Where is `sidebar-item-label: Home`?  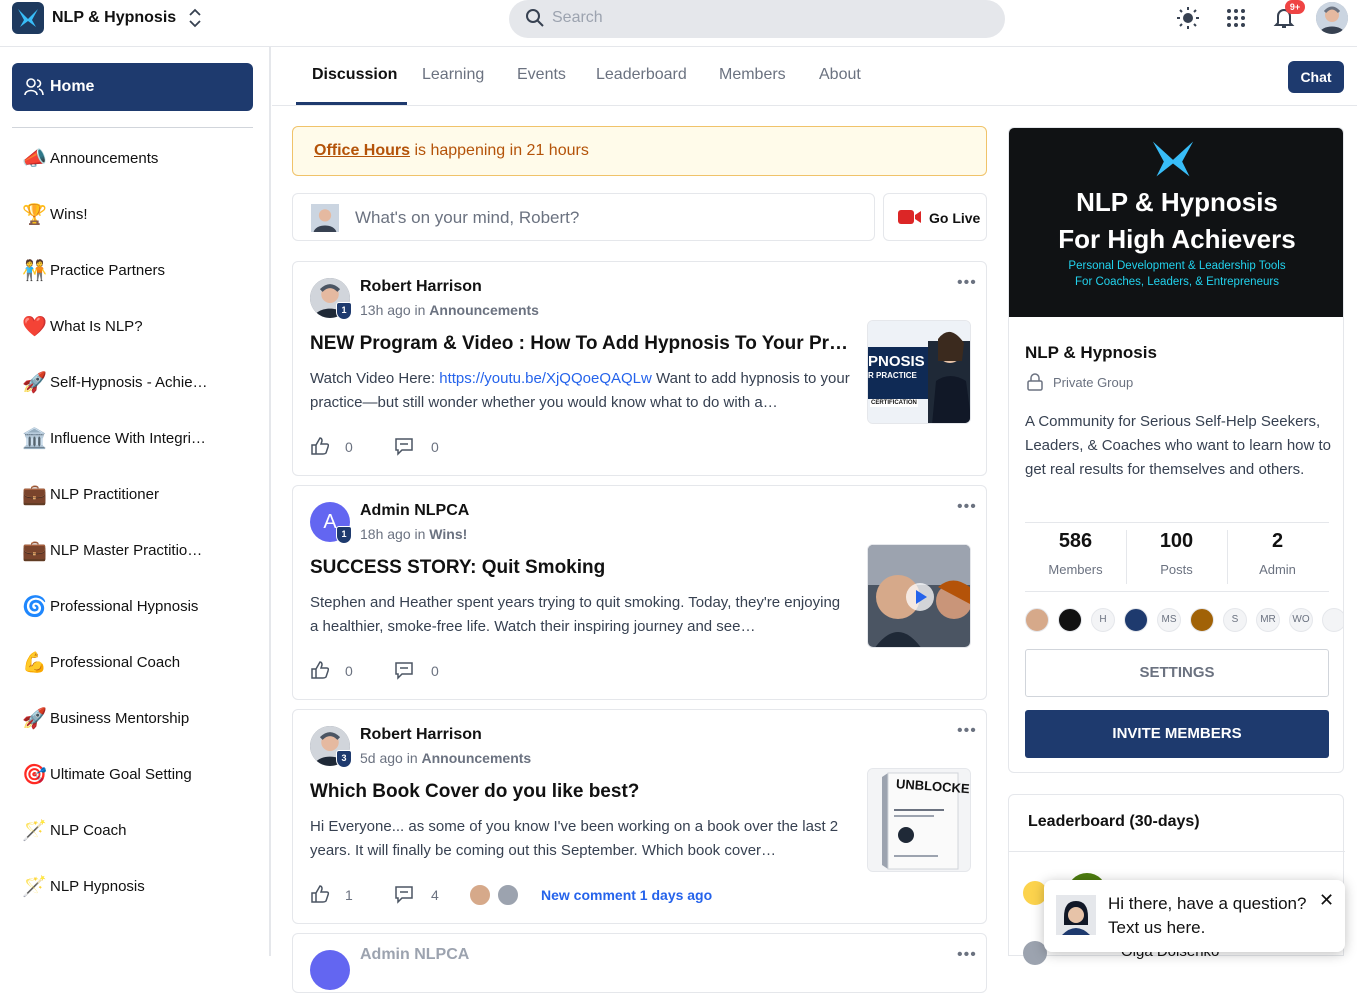
sidebar-item-label: Home is located at coordinates (72, 86).